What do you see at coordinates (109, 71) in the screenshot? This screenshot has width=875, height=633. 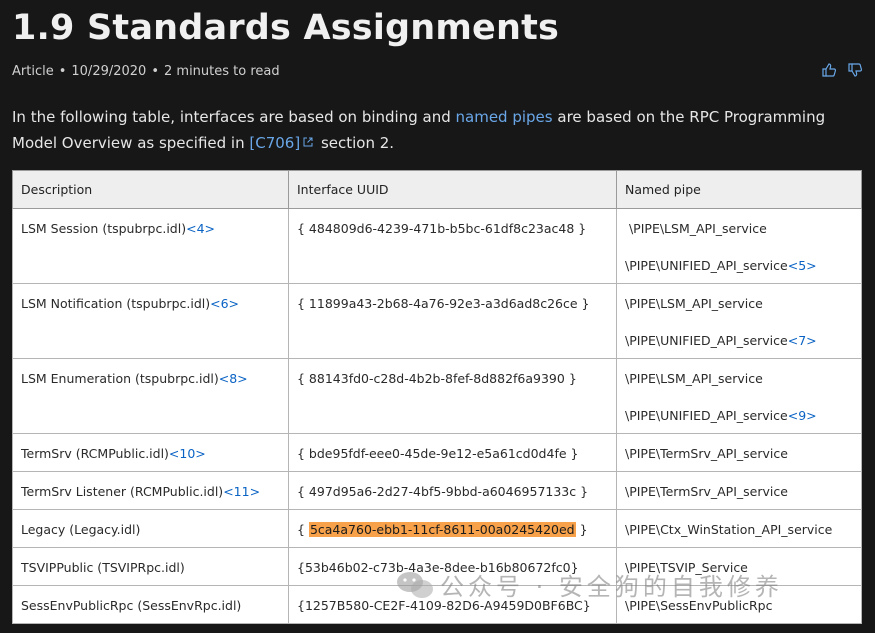 I see `article-date: 10/29/2020` at bounding box center [109, 71].